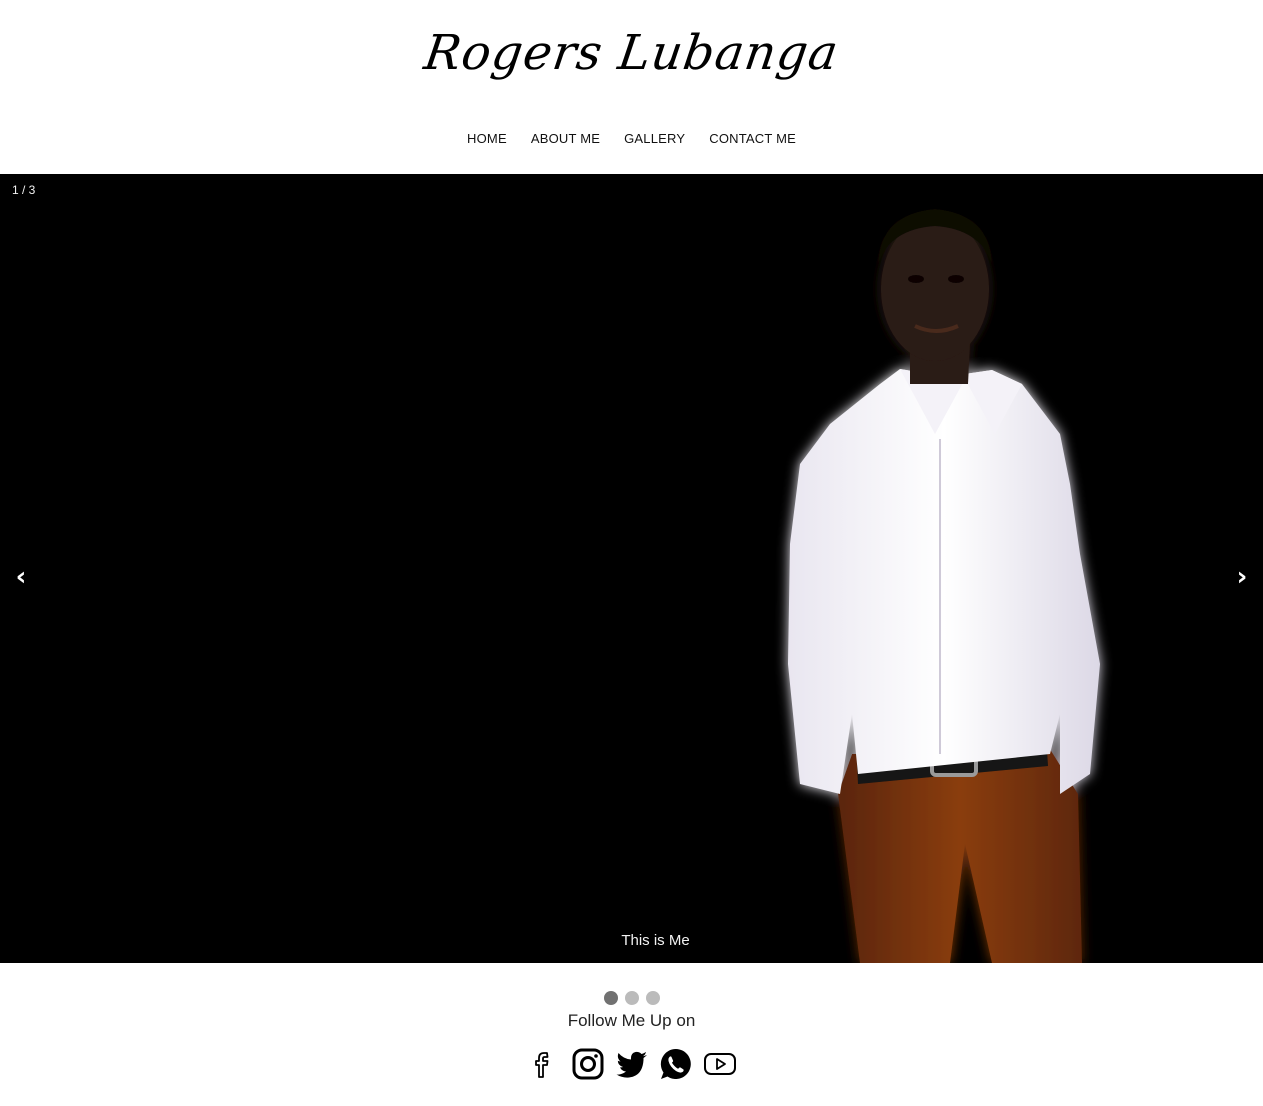  What do you see at coordinates (588, 1064) in the screenshot?
I see `instagram-icon` at bounding box center [588, 1064].